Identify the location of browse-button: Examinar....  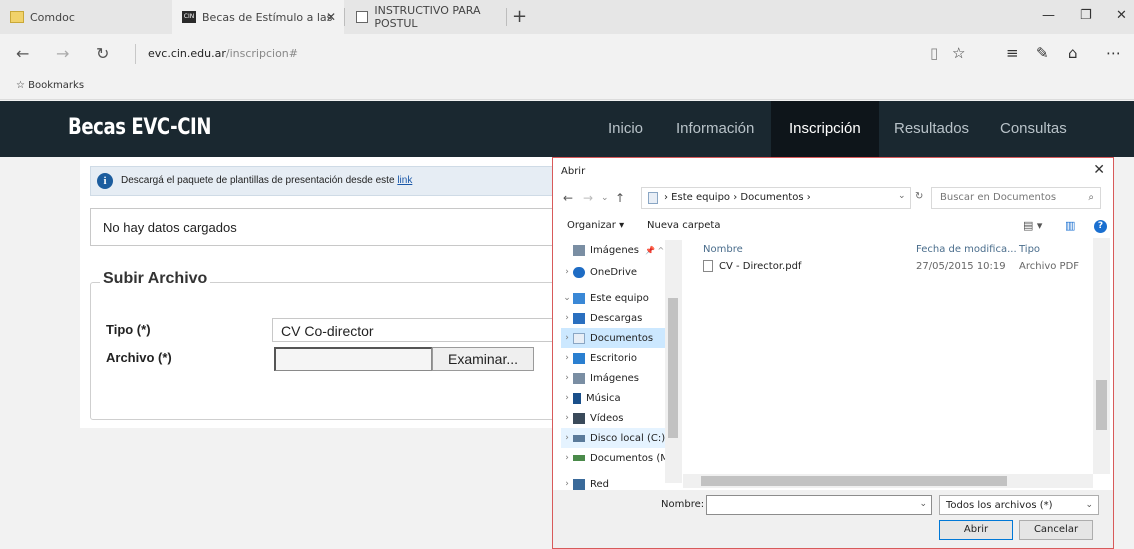
(483, 359).